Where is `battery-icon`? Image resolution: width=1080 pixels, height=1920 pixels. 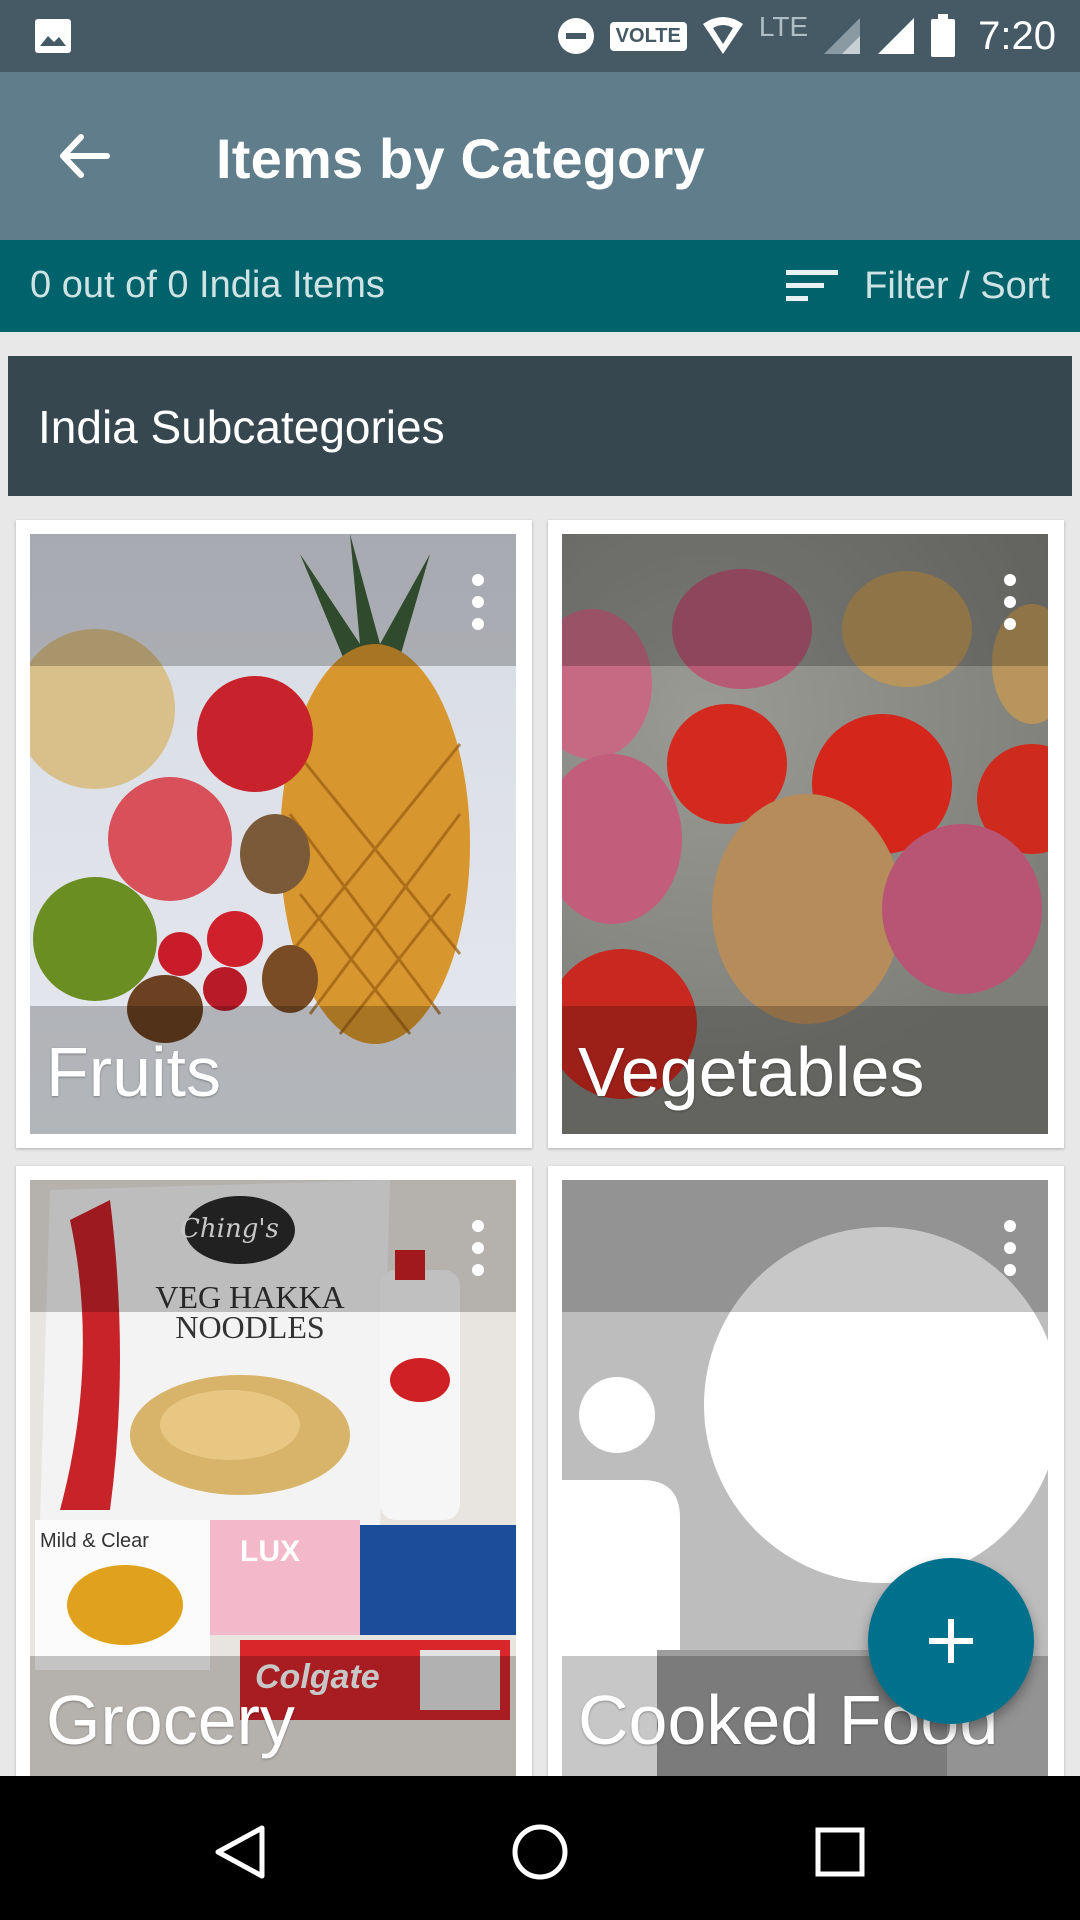
battery-icon is located at coordinates (943, 35).